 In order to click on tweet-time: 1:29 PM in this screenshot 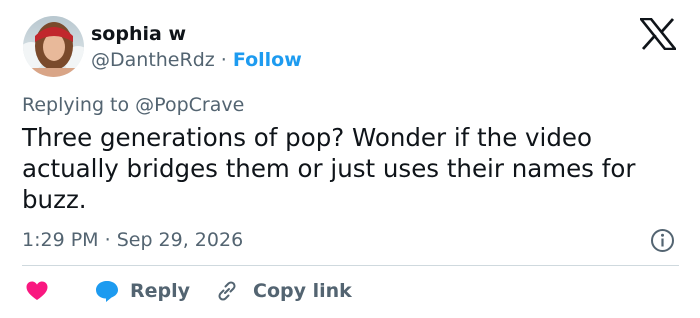, I will do `click(60, 240)`.